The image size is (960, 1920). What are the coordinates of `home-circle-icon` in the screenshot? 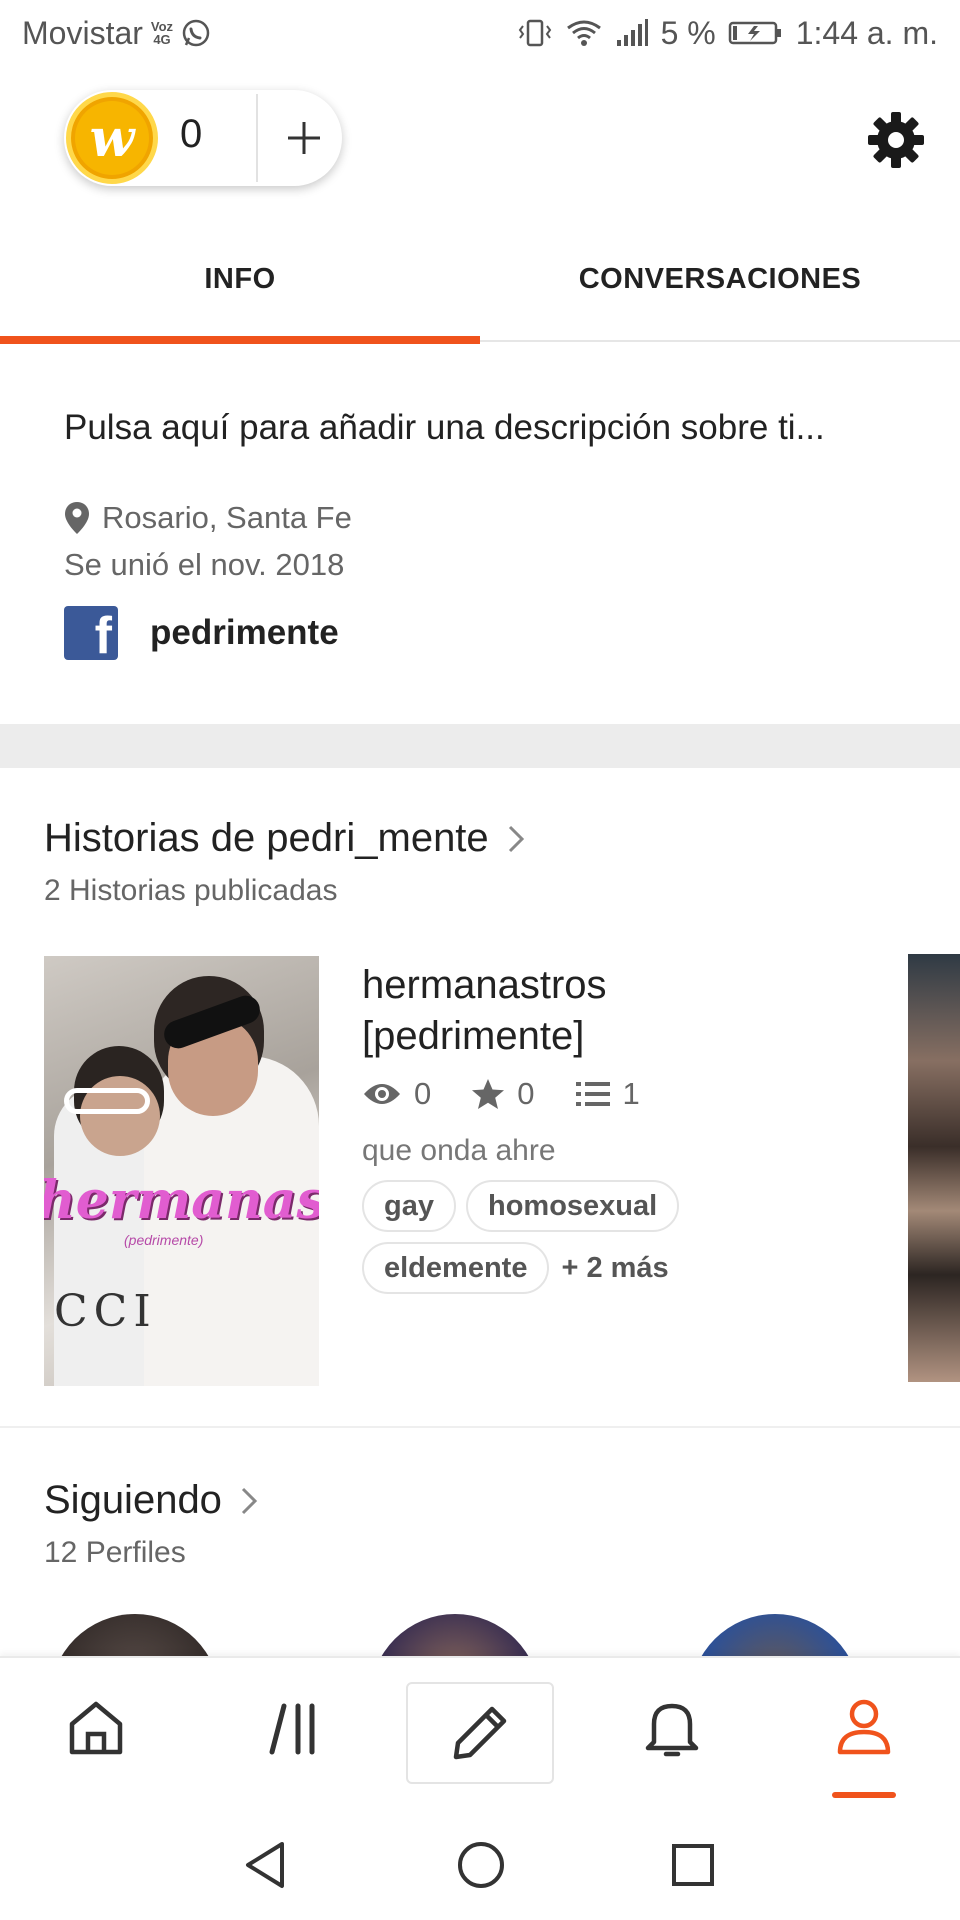 It's located at (481, 1865).